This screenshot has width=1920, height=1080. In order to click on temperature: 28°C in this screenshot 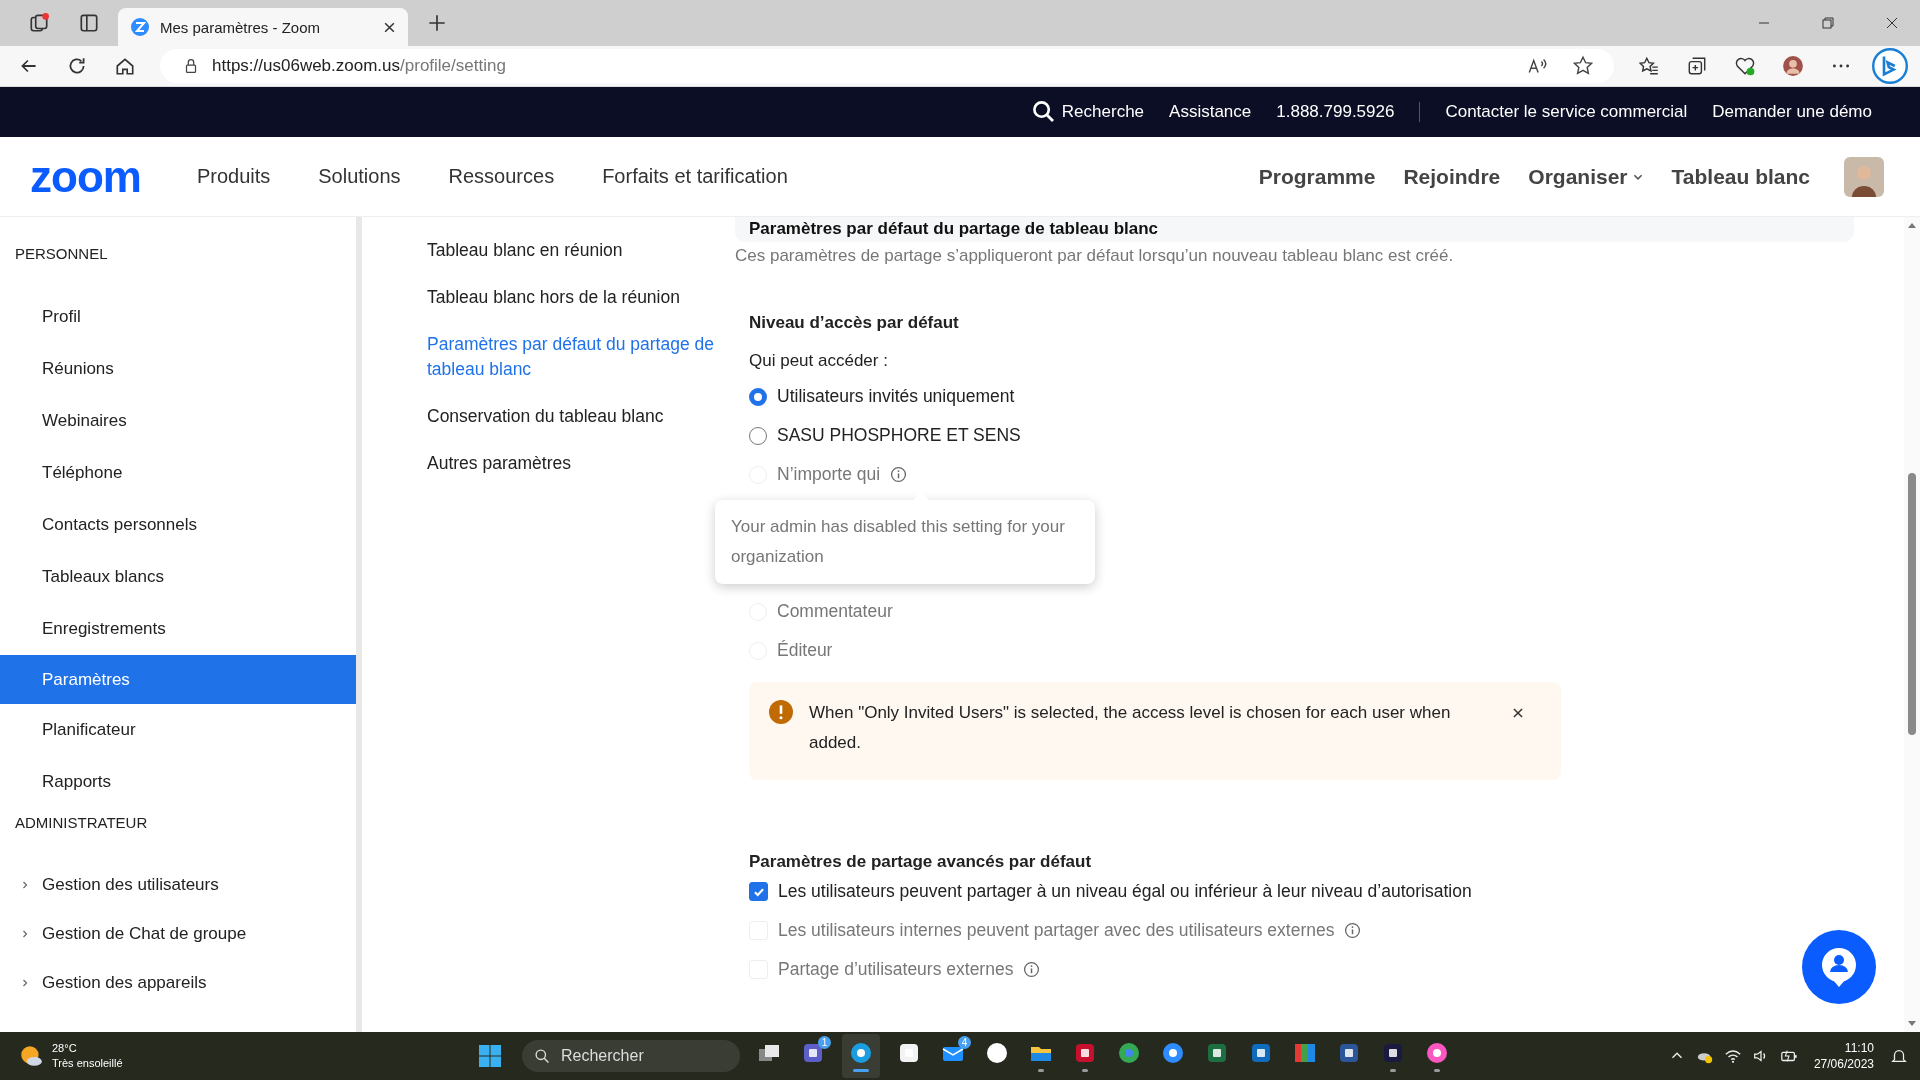, I will do `click(65, 1048)`.